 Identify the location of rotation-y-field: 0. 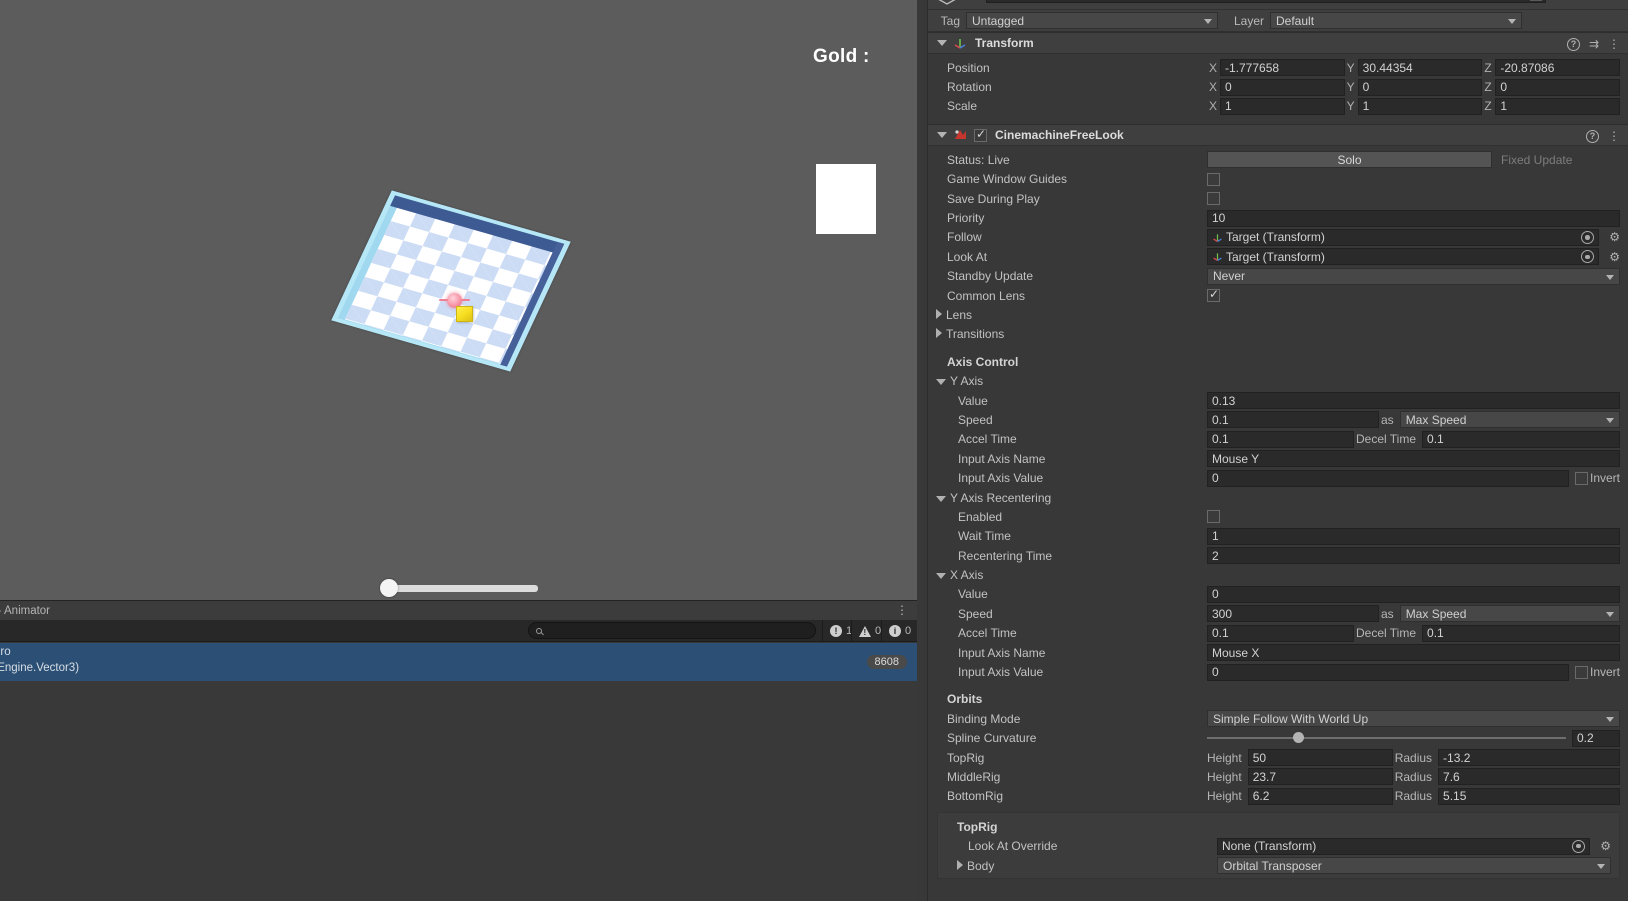
(1420, 87).